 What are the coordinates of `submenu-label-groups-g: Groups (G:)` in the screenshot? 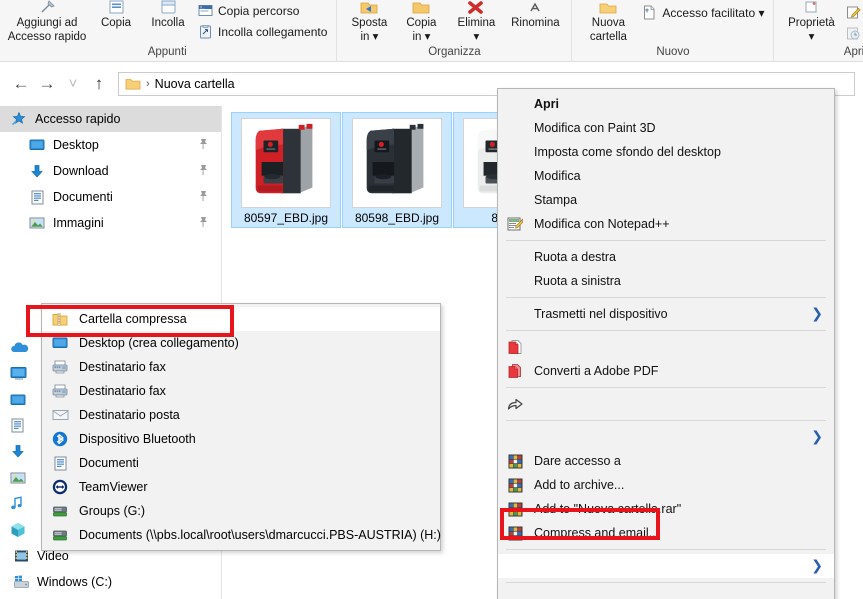 It's located at (112, 511).